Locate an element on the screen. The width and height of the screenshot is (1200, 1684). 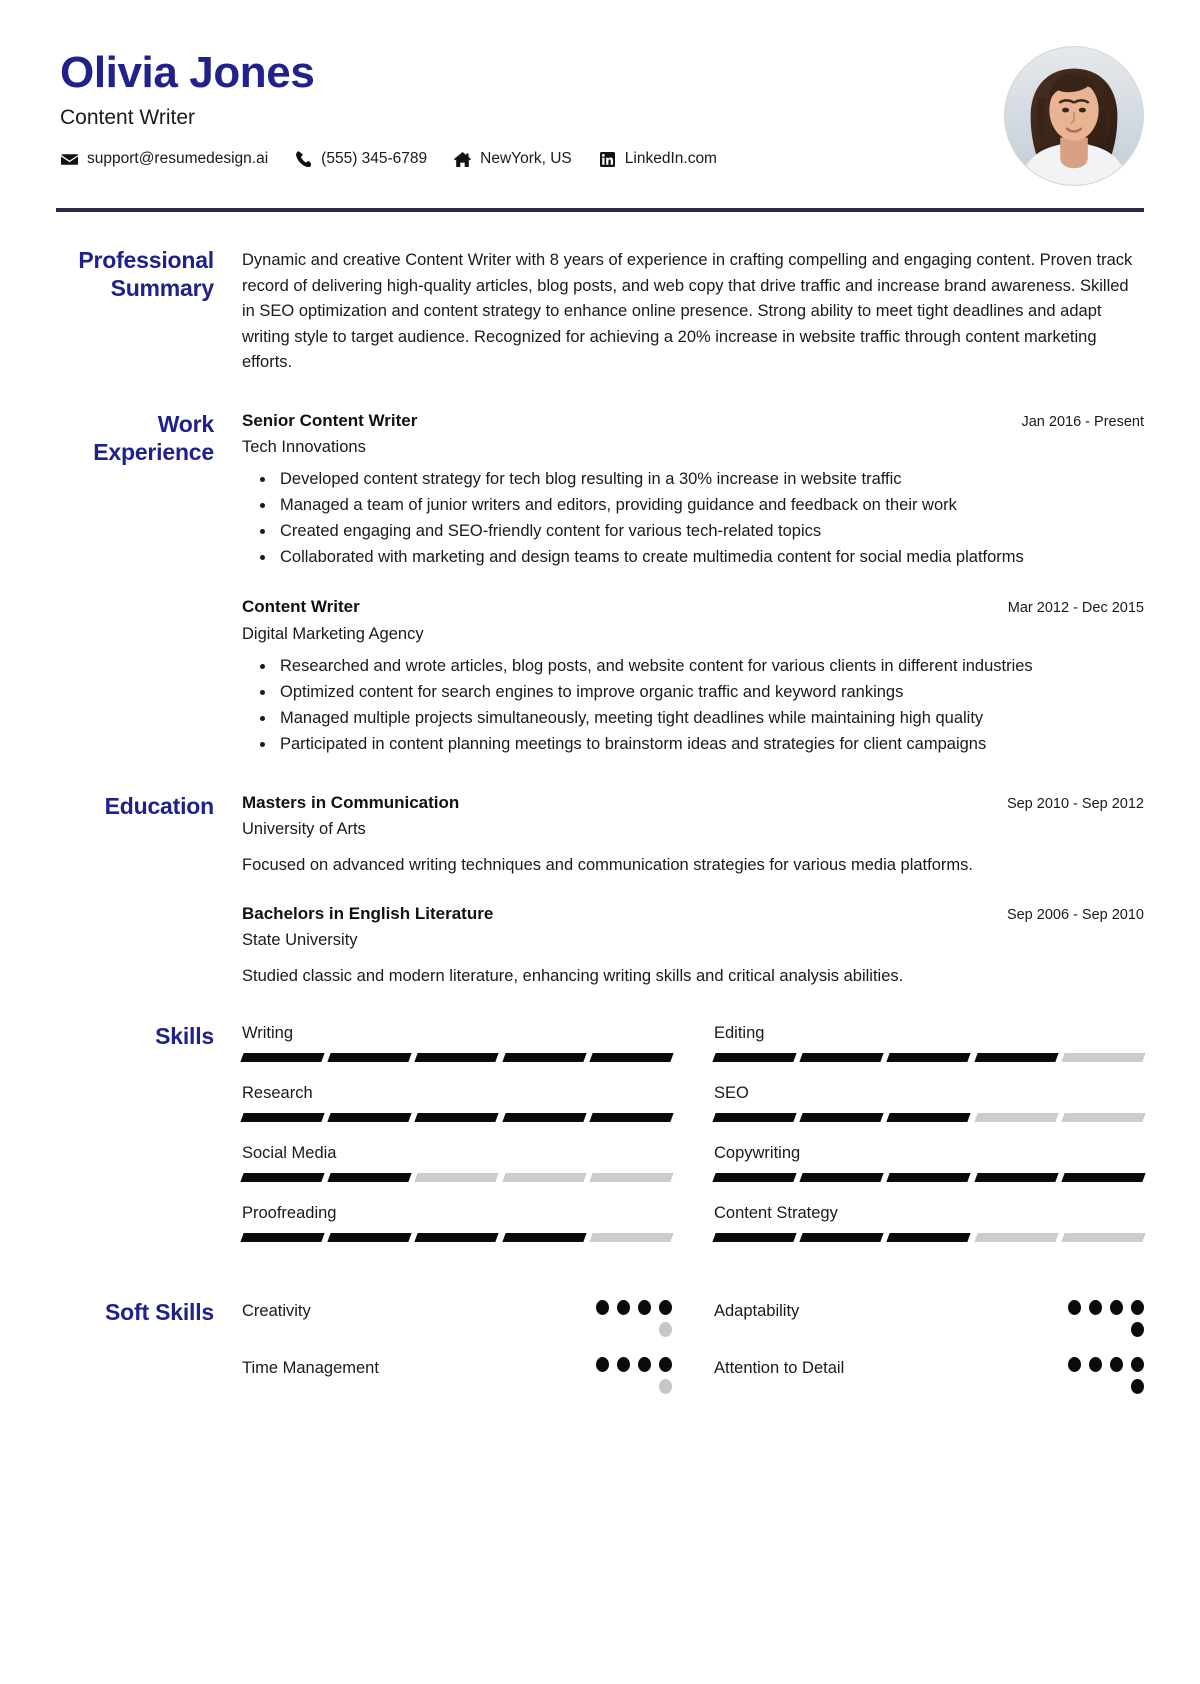
skill-item: Social Media is located at coordinates (457, 1173).